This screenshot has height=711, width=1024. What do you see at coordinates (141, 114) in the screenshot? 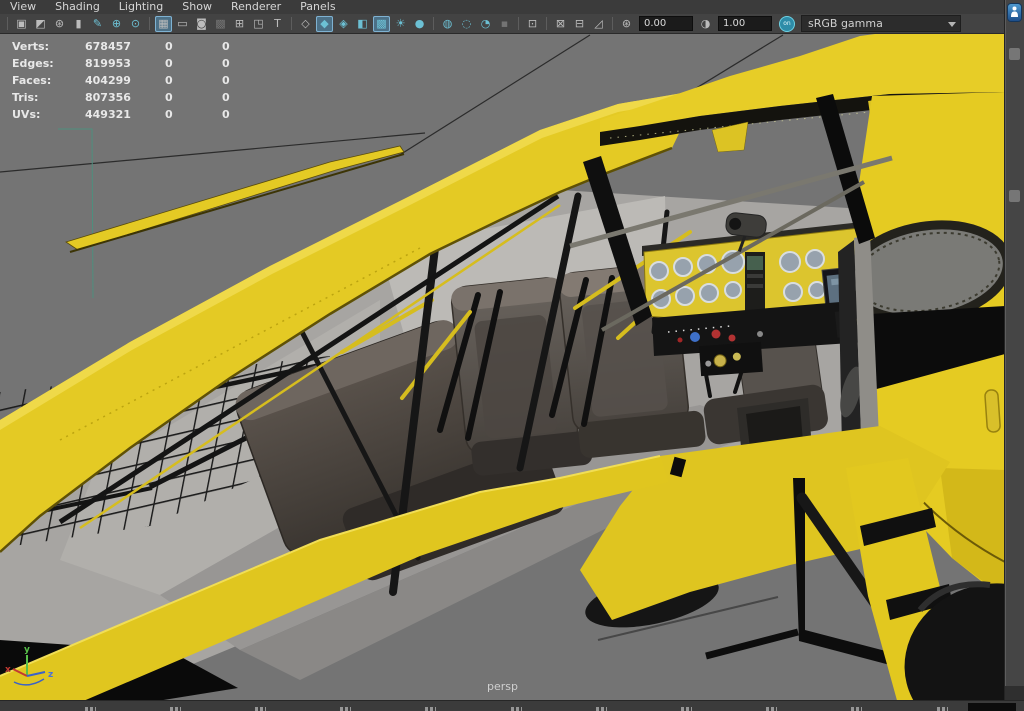
I see `hud-row: UVs: 449321 0 0` at bounding box center [141, 114].